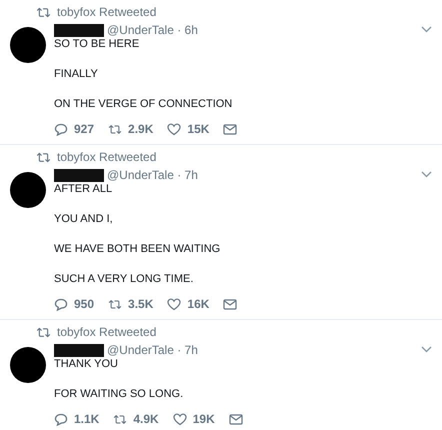 This screenshot has height=430, width=442. I want to click on tweet-text: YOU AND I,, so click(84, 219).